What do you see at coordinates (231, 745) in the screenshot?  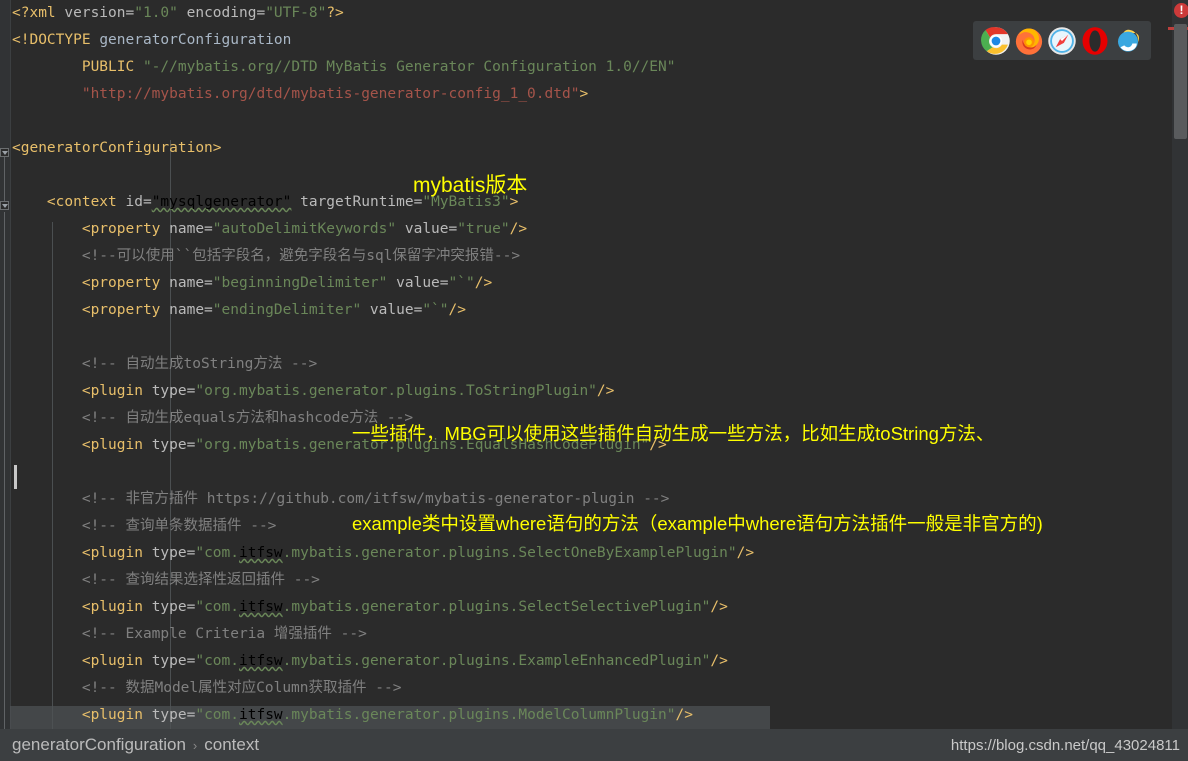 I see `breadcrumb-item-context: context` at bounding box center [231, 745].